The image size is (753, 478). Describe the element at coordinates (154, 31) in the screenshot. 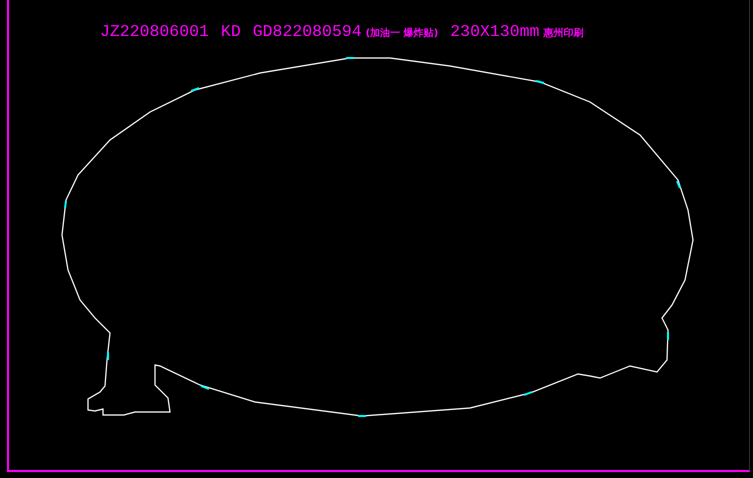

I see `label-text: JZ220806001` at that location.